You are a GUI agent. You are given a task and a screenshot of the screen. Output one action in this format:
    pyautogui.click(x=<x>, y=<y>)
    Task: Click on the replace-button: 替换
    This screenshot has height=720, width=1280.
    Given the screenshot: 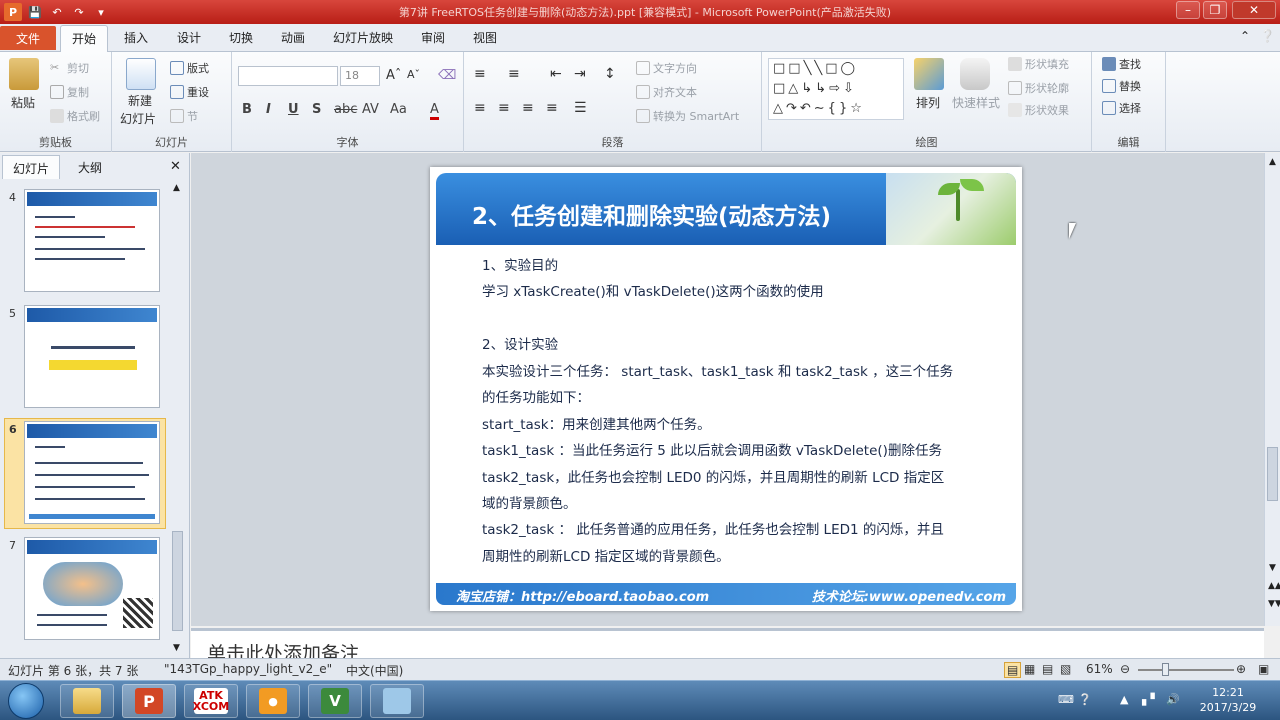 What is the action you would take?
    pyautogui.click(x=1121, y=86)
    